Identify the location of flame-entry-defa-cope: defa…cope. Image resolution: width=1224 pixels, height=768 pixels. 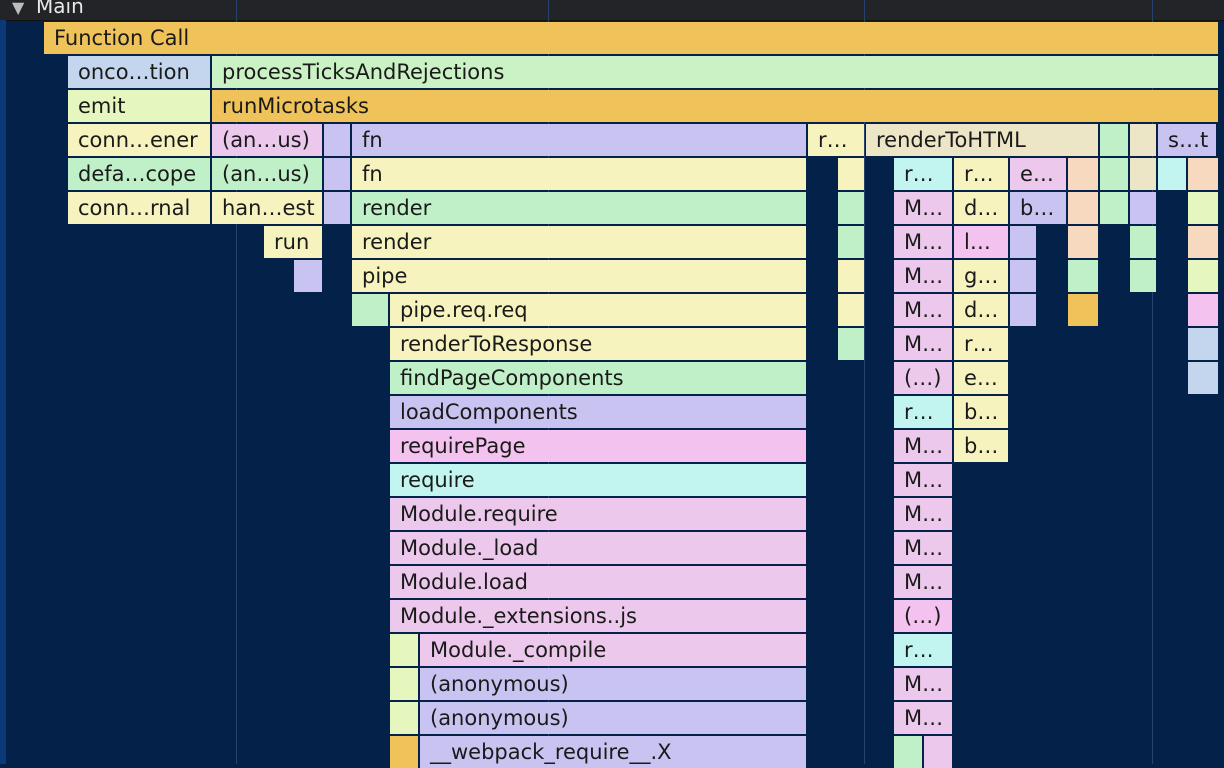
(139, 174).